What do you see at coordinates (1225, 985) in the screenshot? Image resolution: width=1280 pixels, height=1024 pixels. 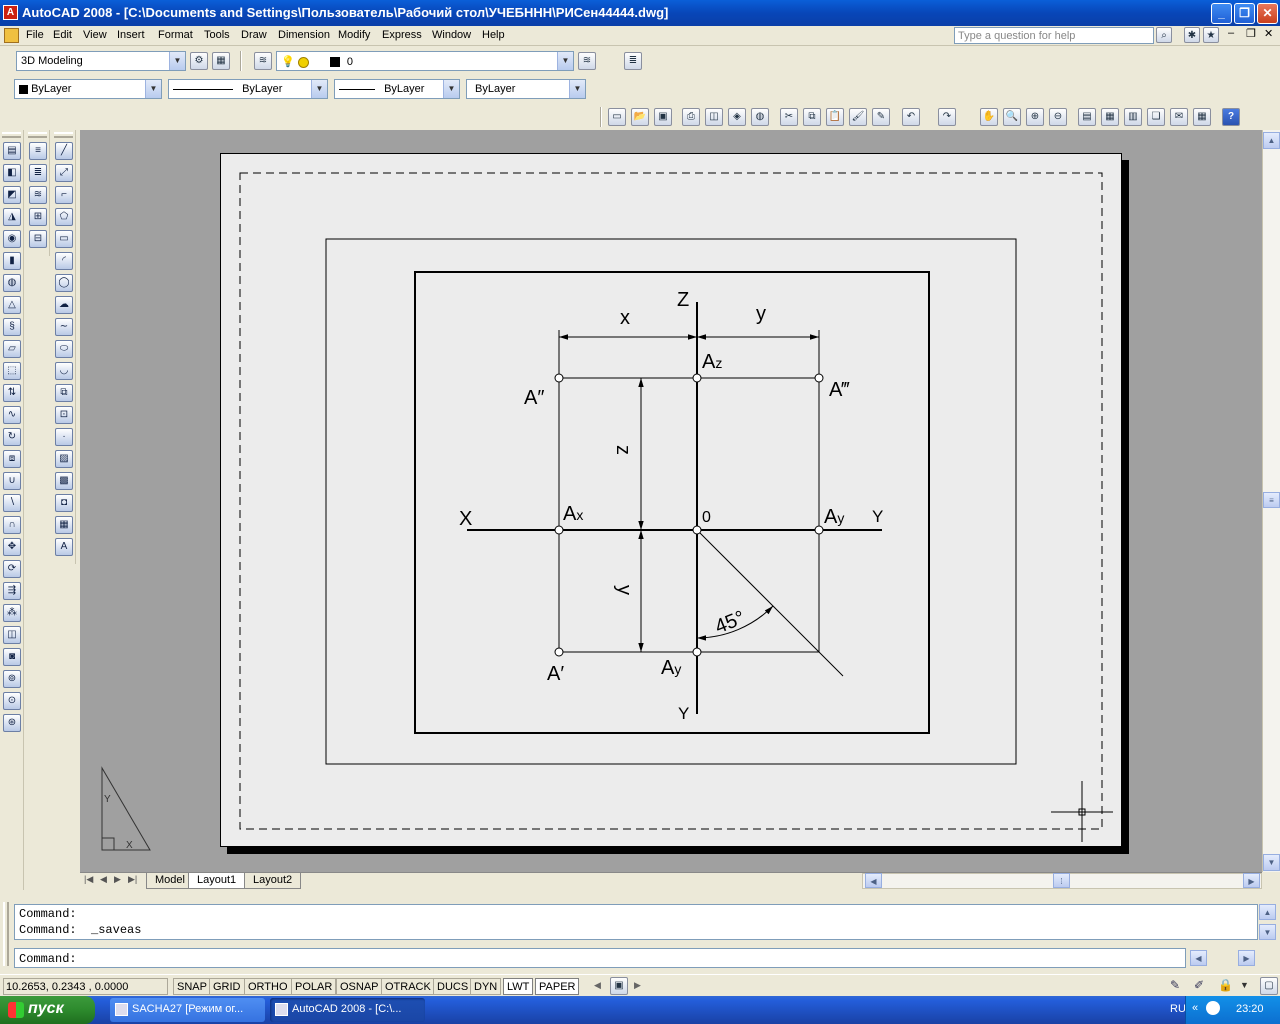 I see `toolbar-lock-icon: 🔒` at bounding box center [1225, 985].